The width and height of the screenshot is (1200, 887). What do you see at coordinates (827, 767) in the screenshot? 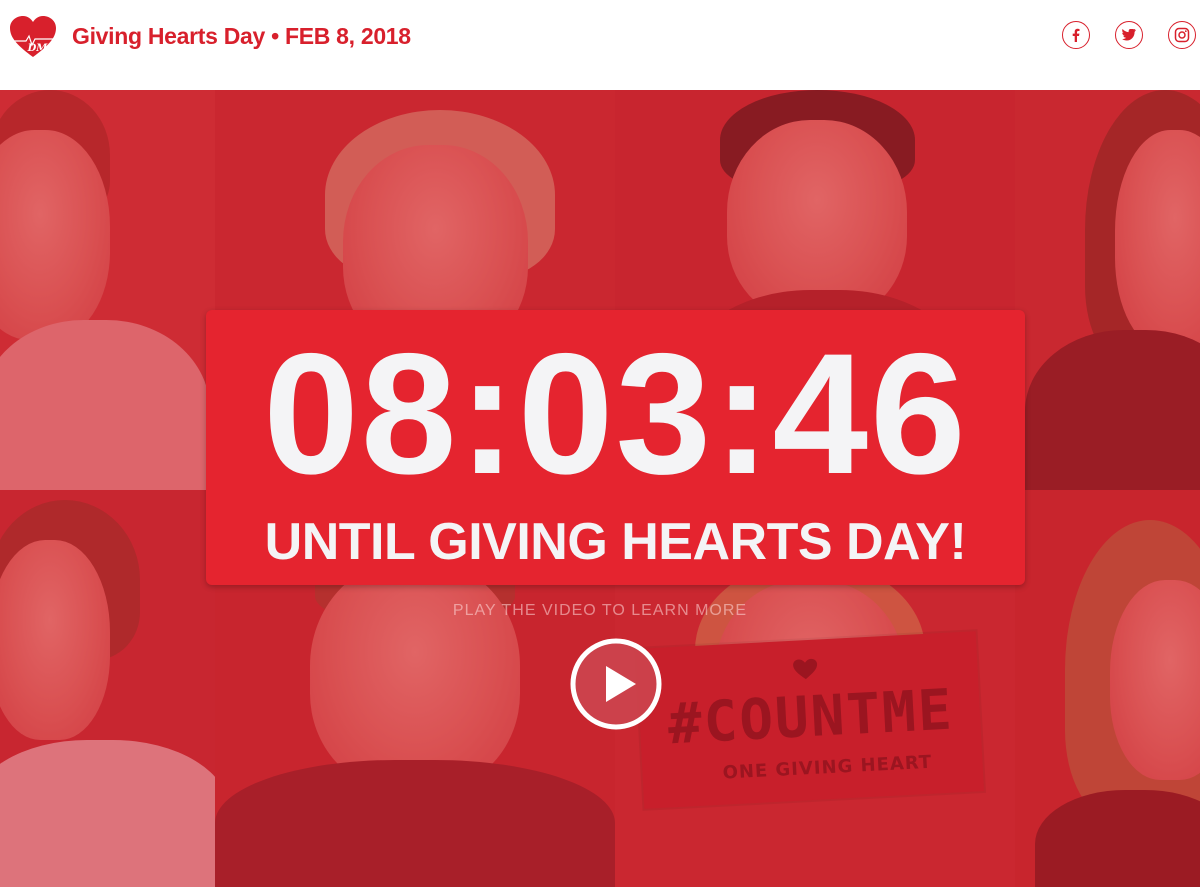
I see `sign-subtitle: ONE GIVING HEART` at bounding box center [827, 767].